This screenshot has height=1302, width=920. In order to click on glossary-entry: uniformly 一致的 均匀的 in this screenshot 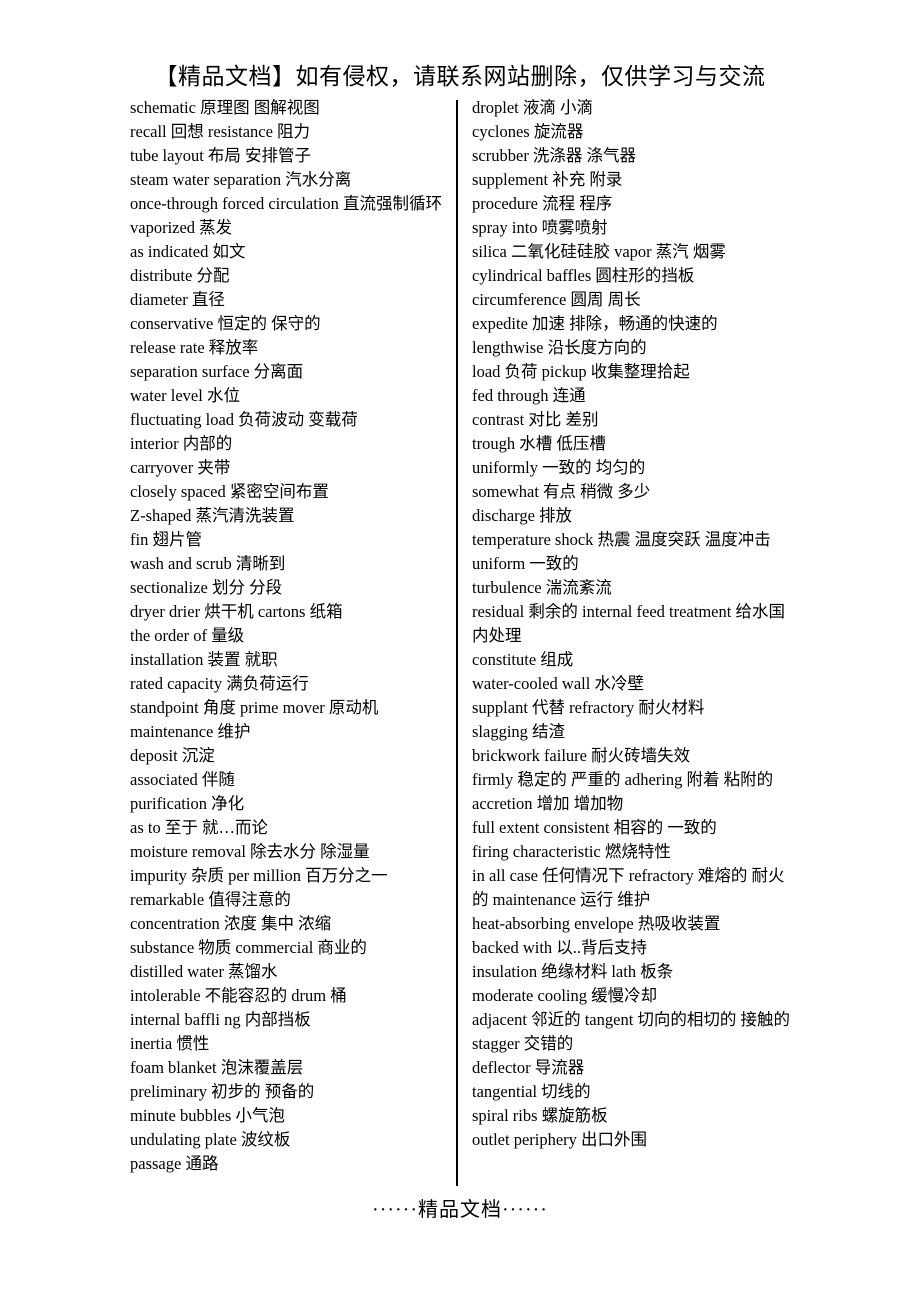, I will do `click(559, 467)`.